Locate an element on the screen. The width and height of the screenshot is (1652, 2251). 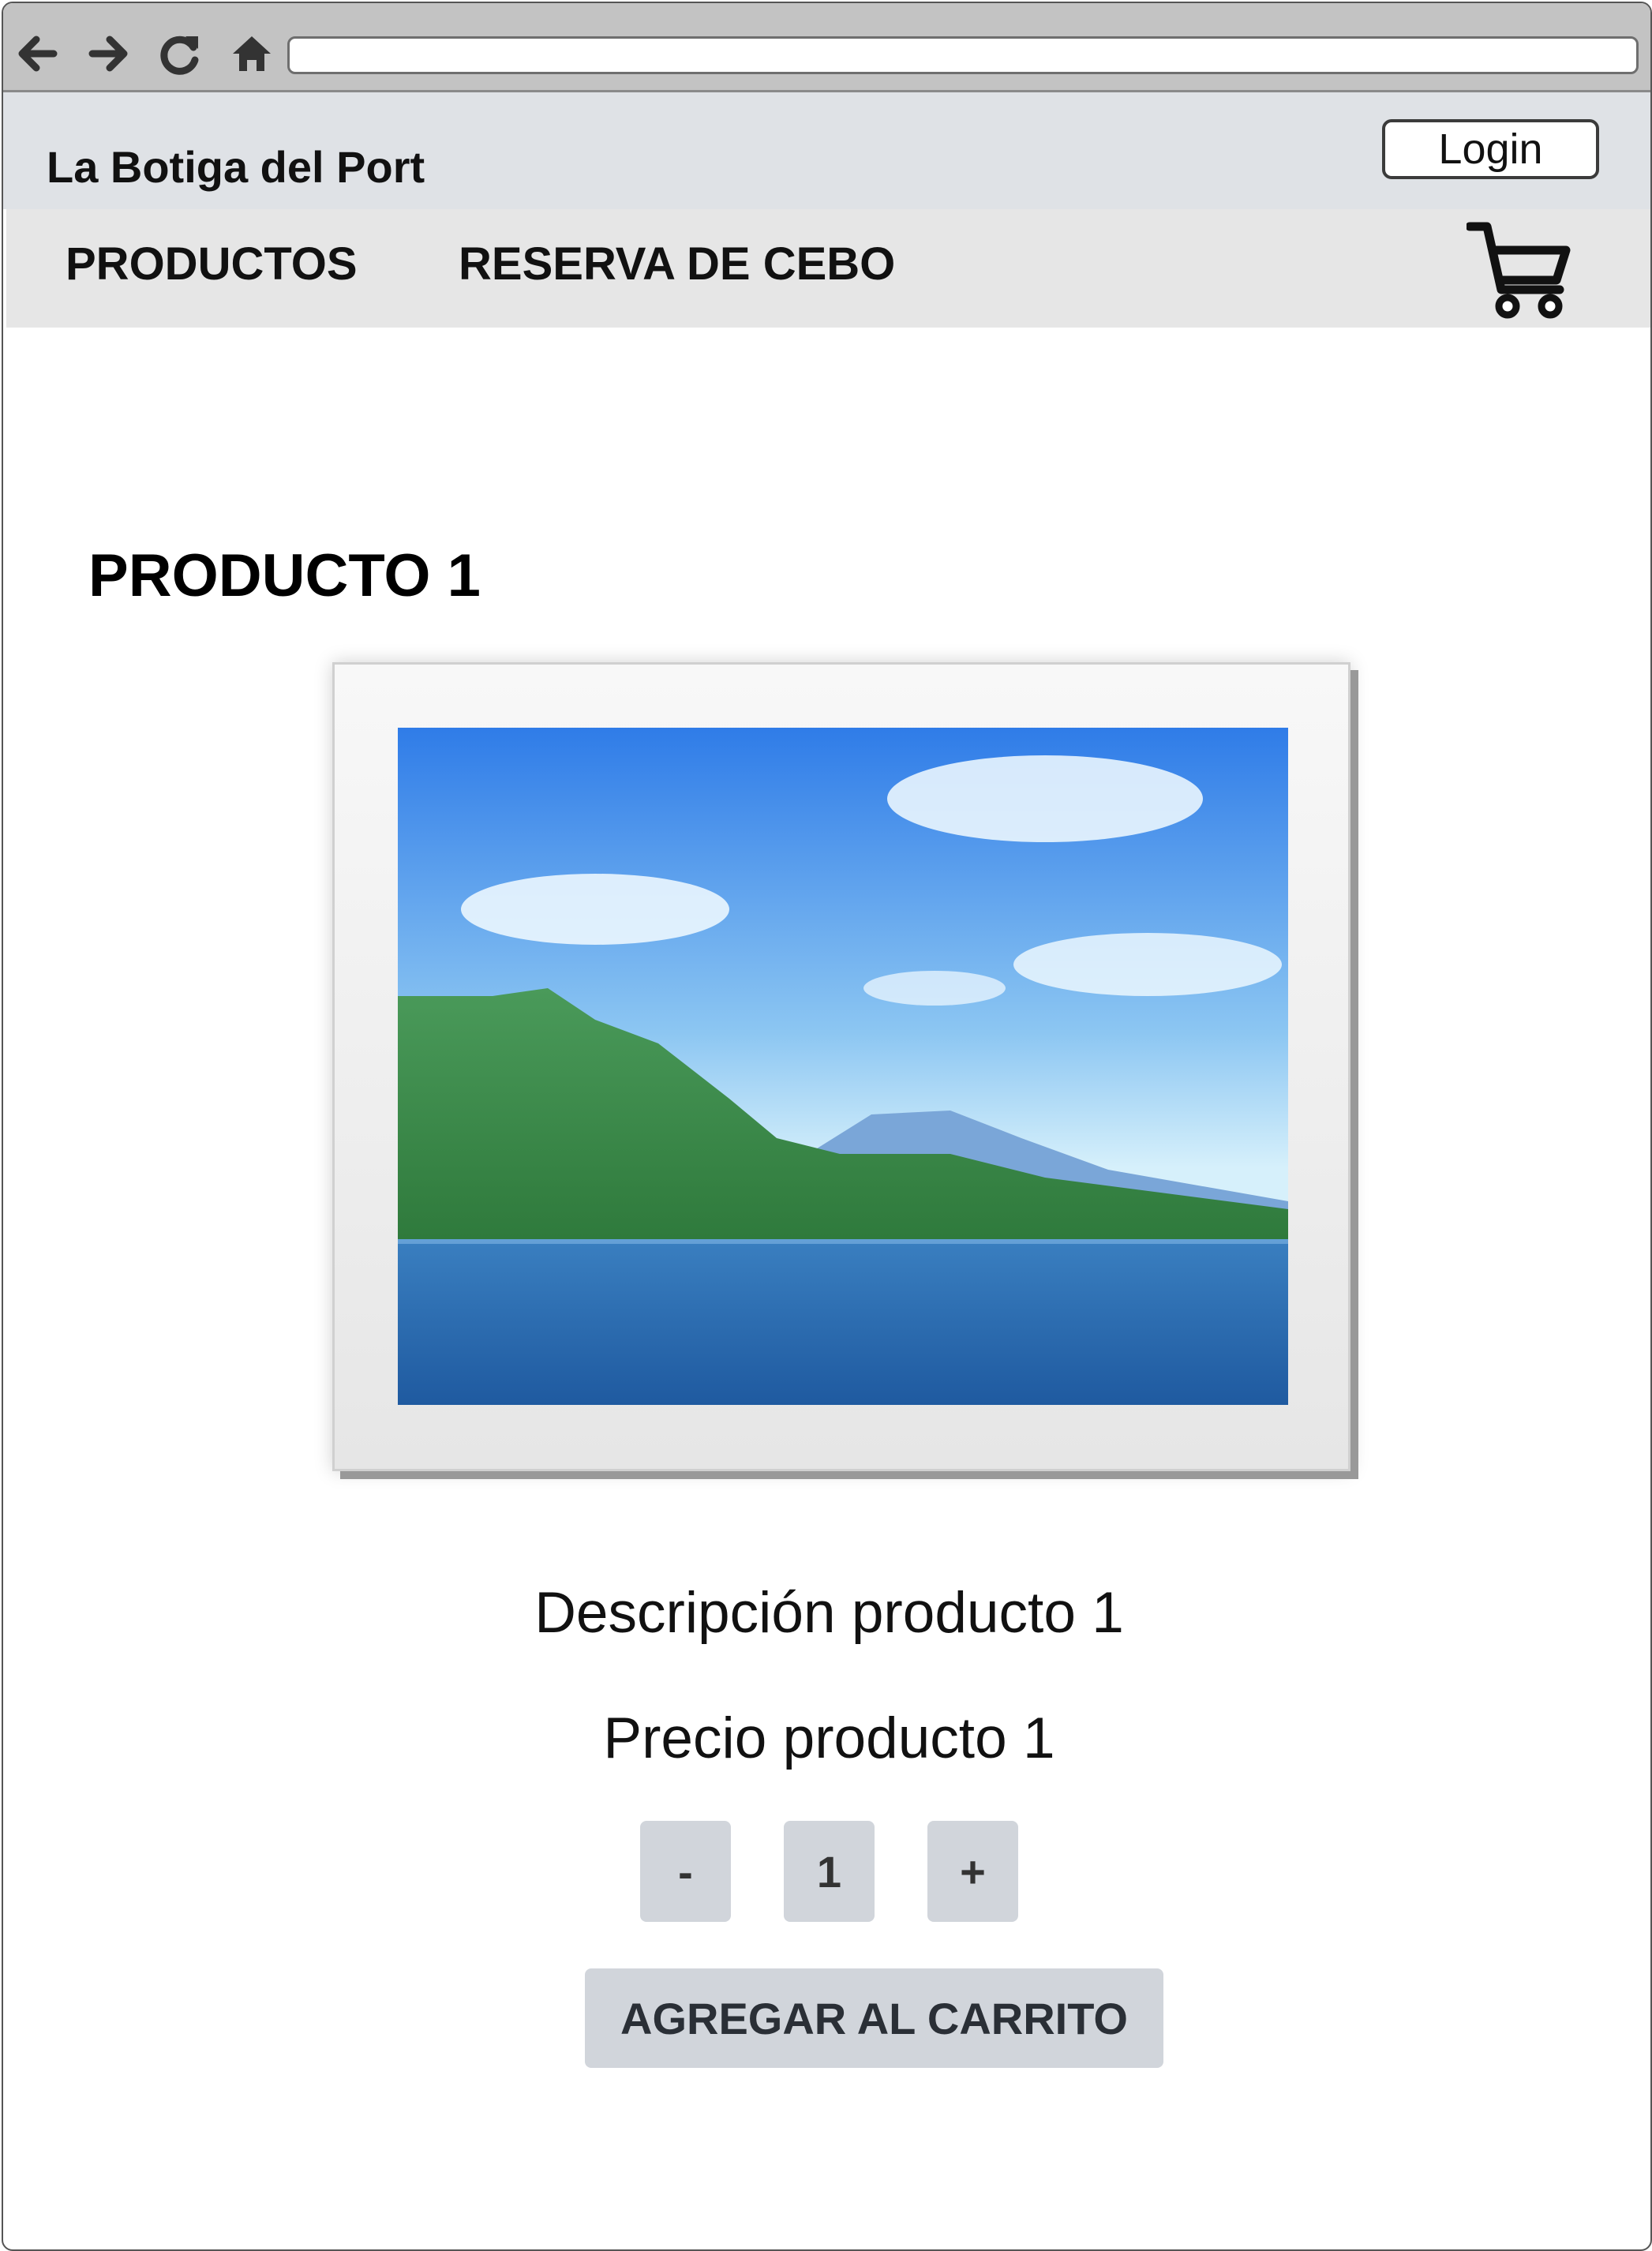
login-button: Login is located at coordinates (1490, 149).